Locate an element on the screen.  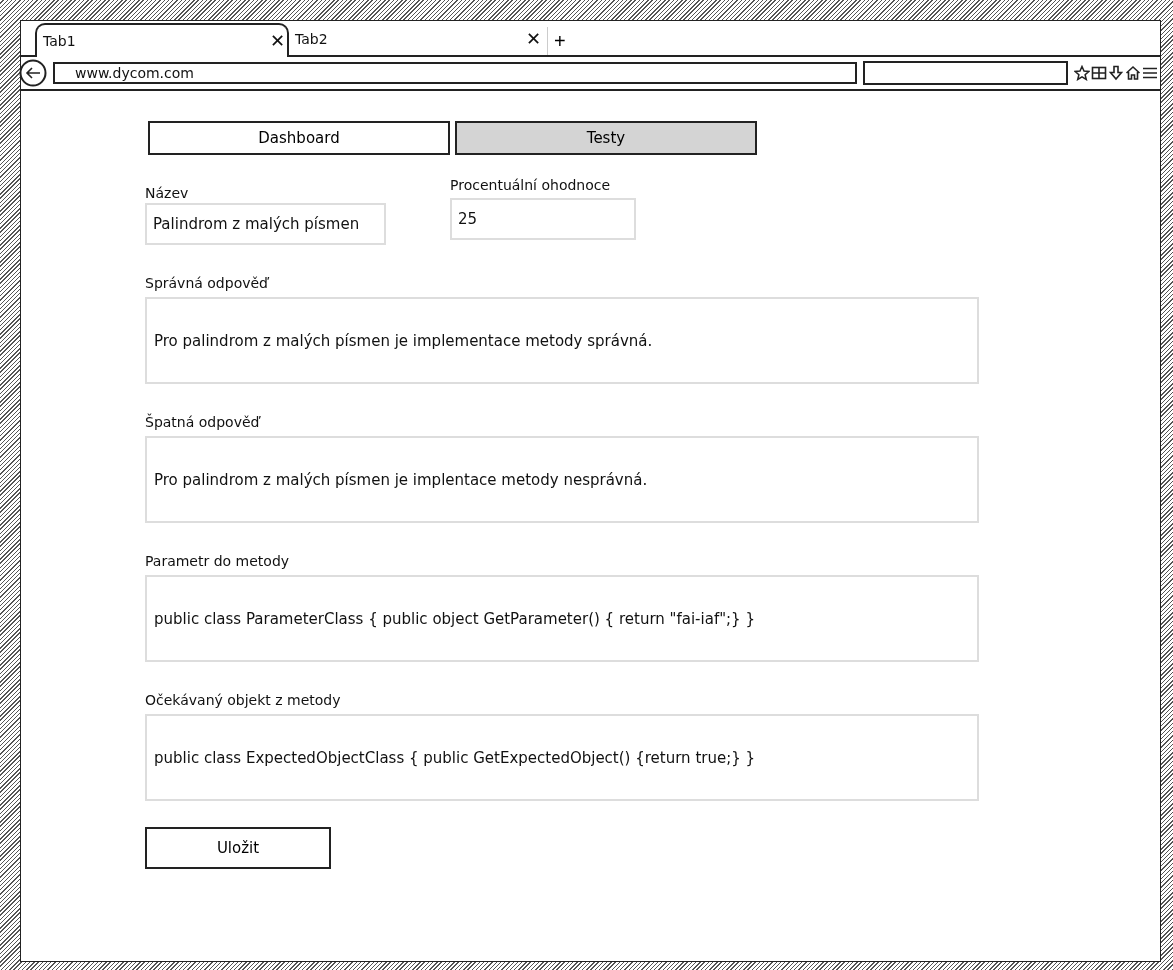
tab: Tab1 ✕ is located at coordinates (162, 40).